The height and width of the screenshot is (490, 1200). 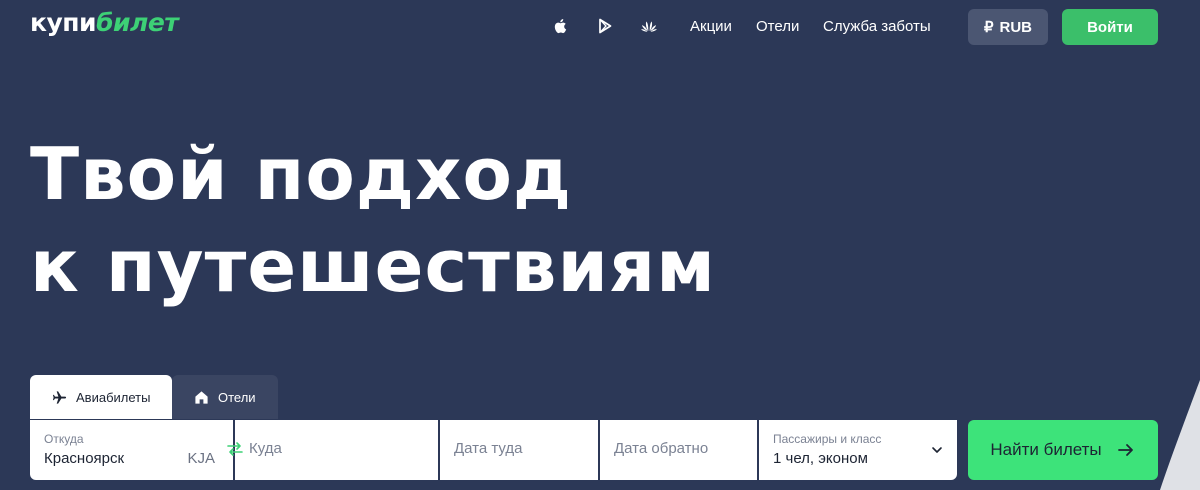 I want to click on tab-flights-label: Авиабилеты, so click(x=113, y=397).